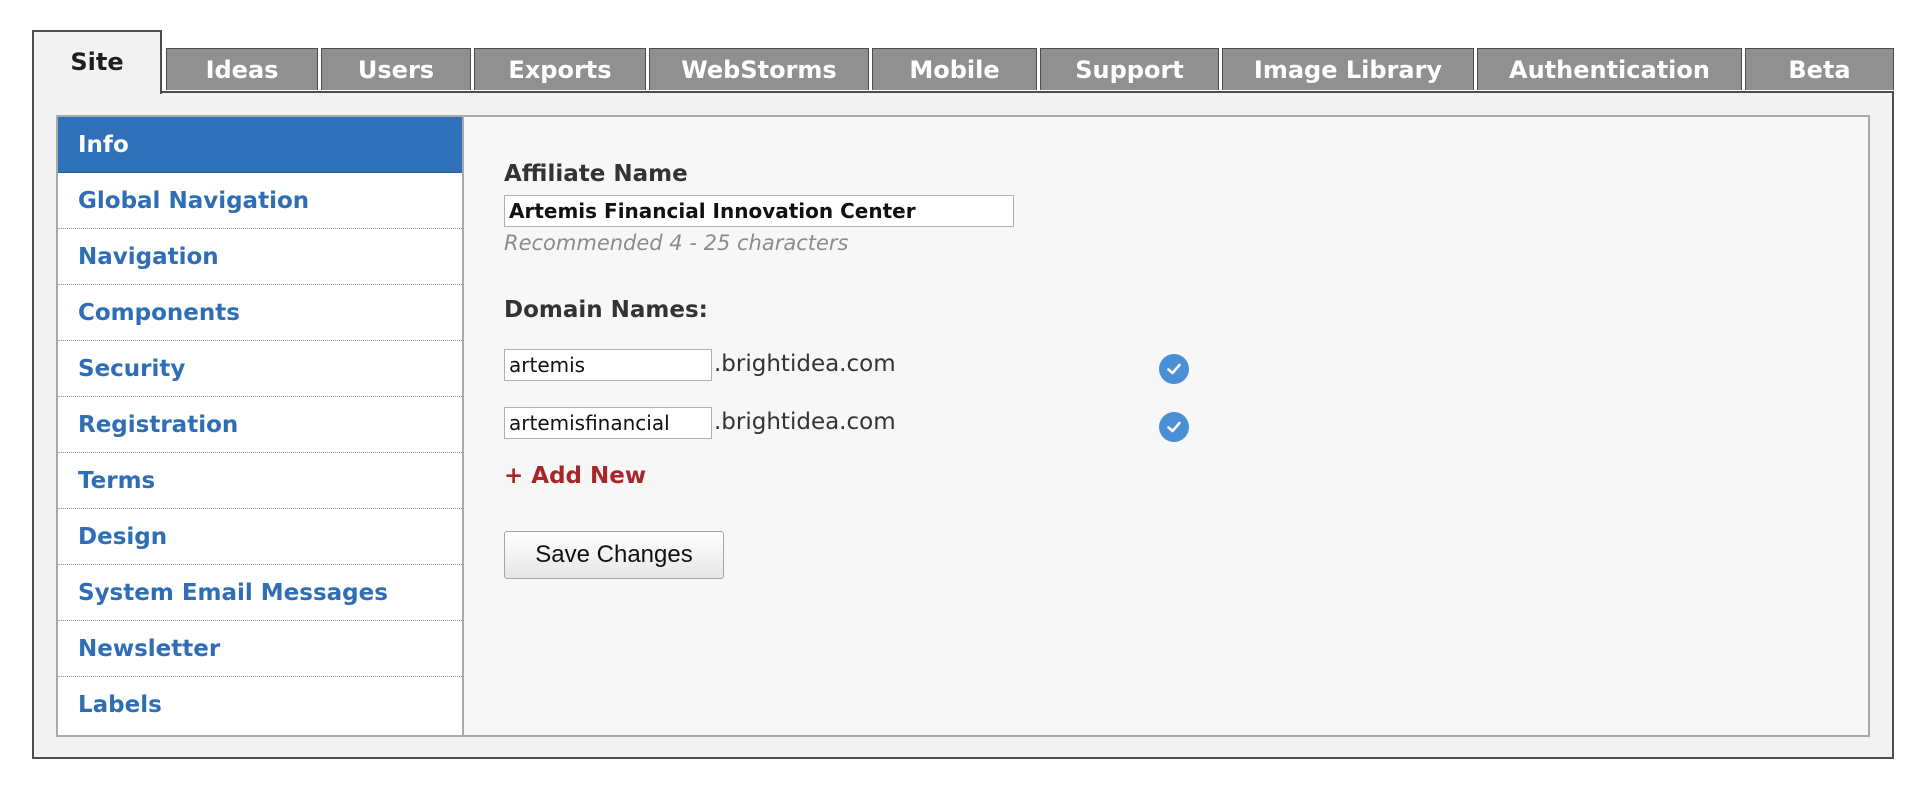  Describe the element at coordinates (242, 69) in the screenshot. I see `tab-ideas: Ideas` at that location.